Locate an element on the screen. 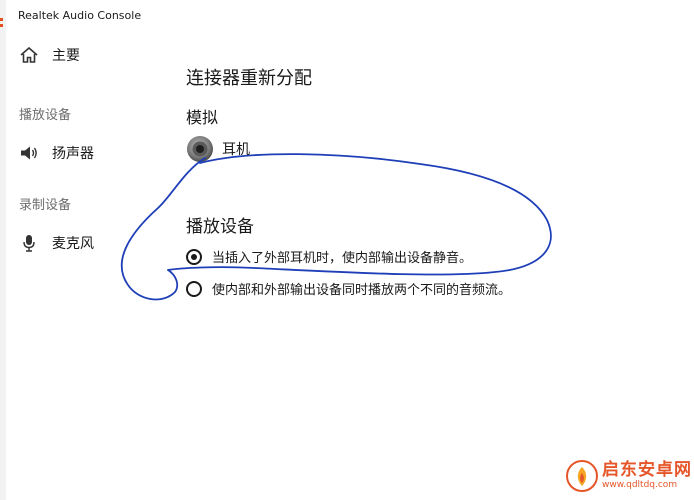  home-icon is located at coordinates (29, 55).